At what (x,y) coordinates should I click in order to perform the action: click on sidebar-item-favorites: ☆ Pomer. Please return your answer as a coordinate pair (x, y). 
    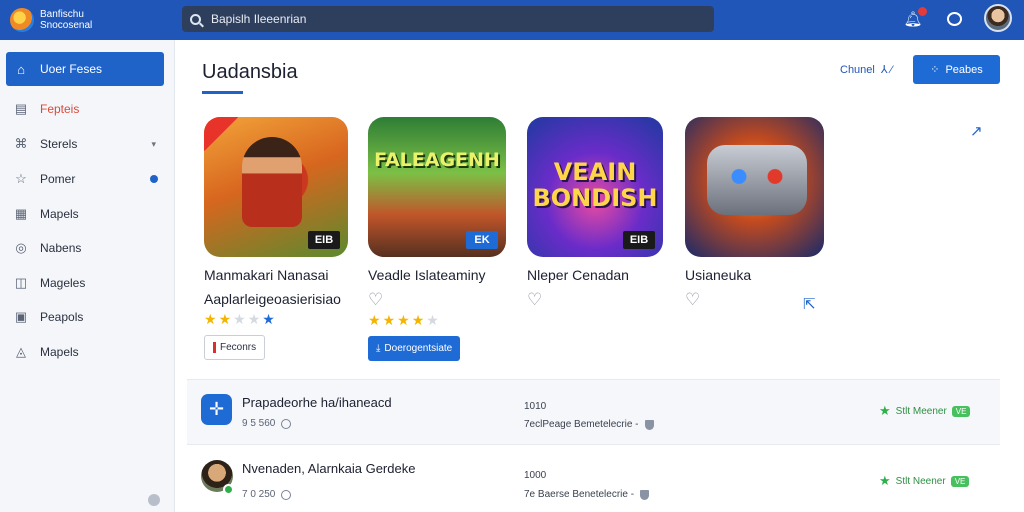
    Looking at the image, I should click on (85, 179).